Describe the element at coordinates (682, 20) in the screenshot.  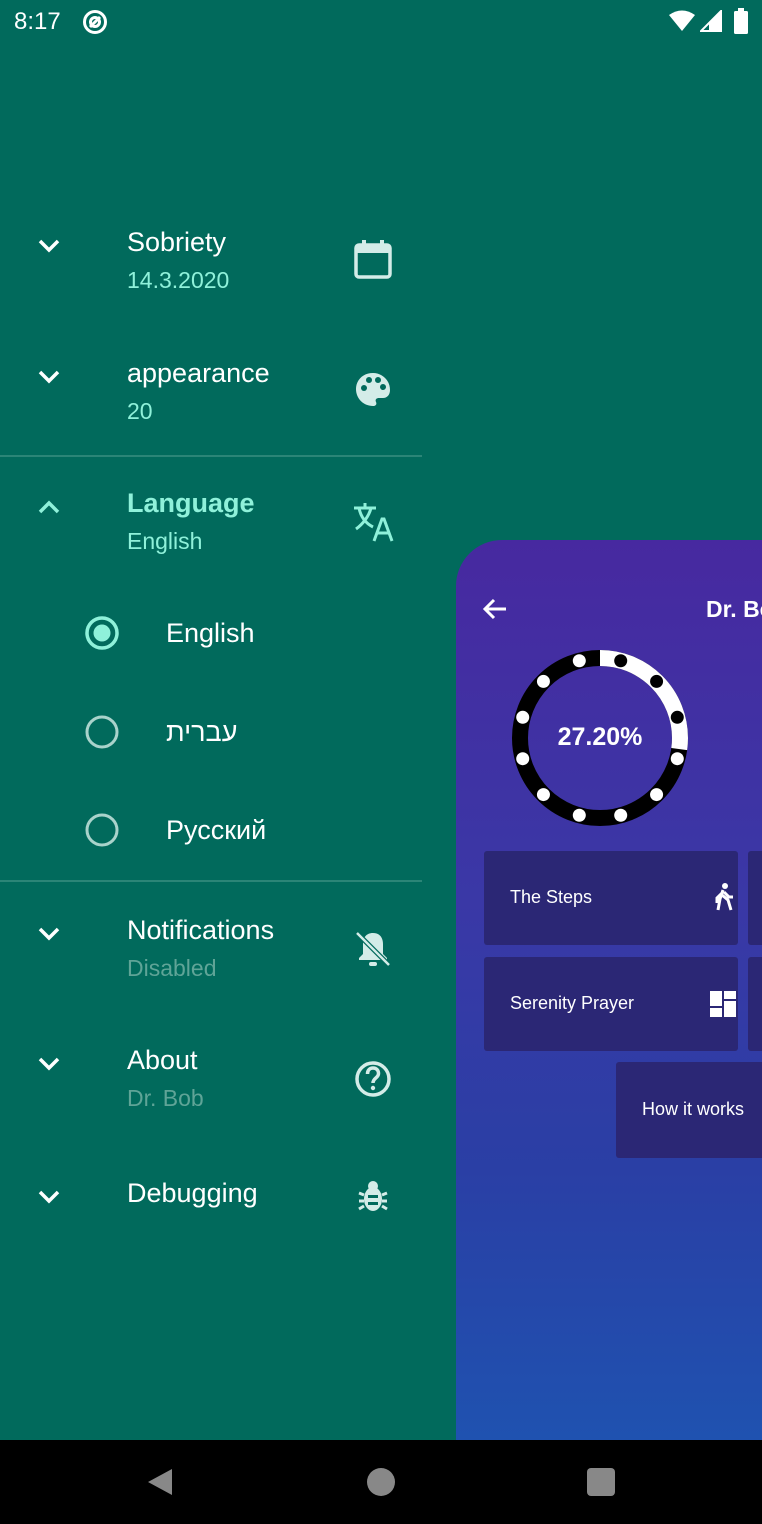
I see `wifi-icon` at that location.